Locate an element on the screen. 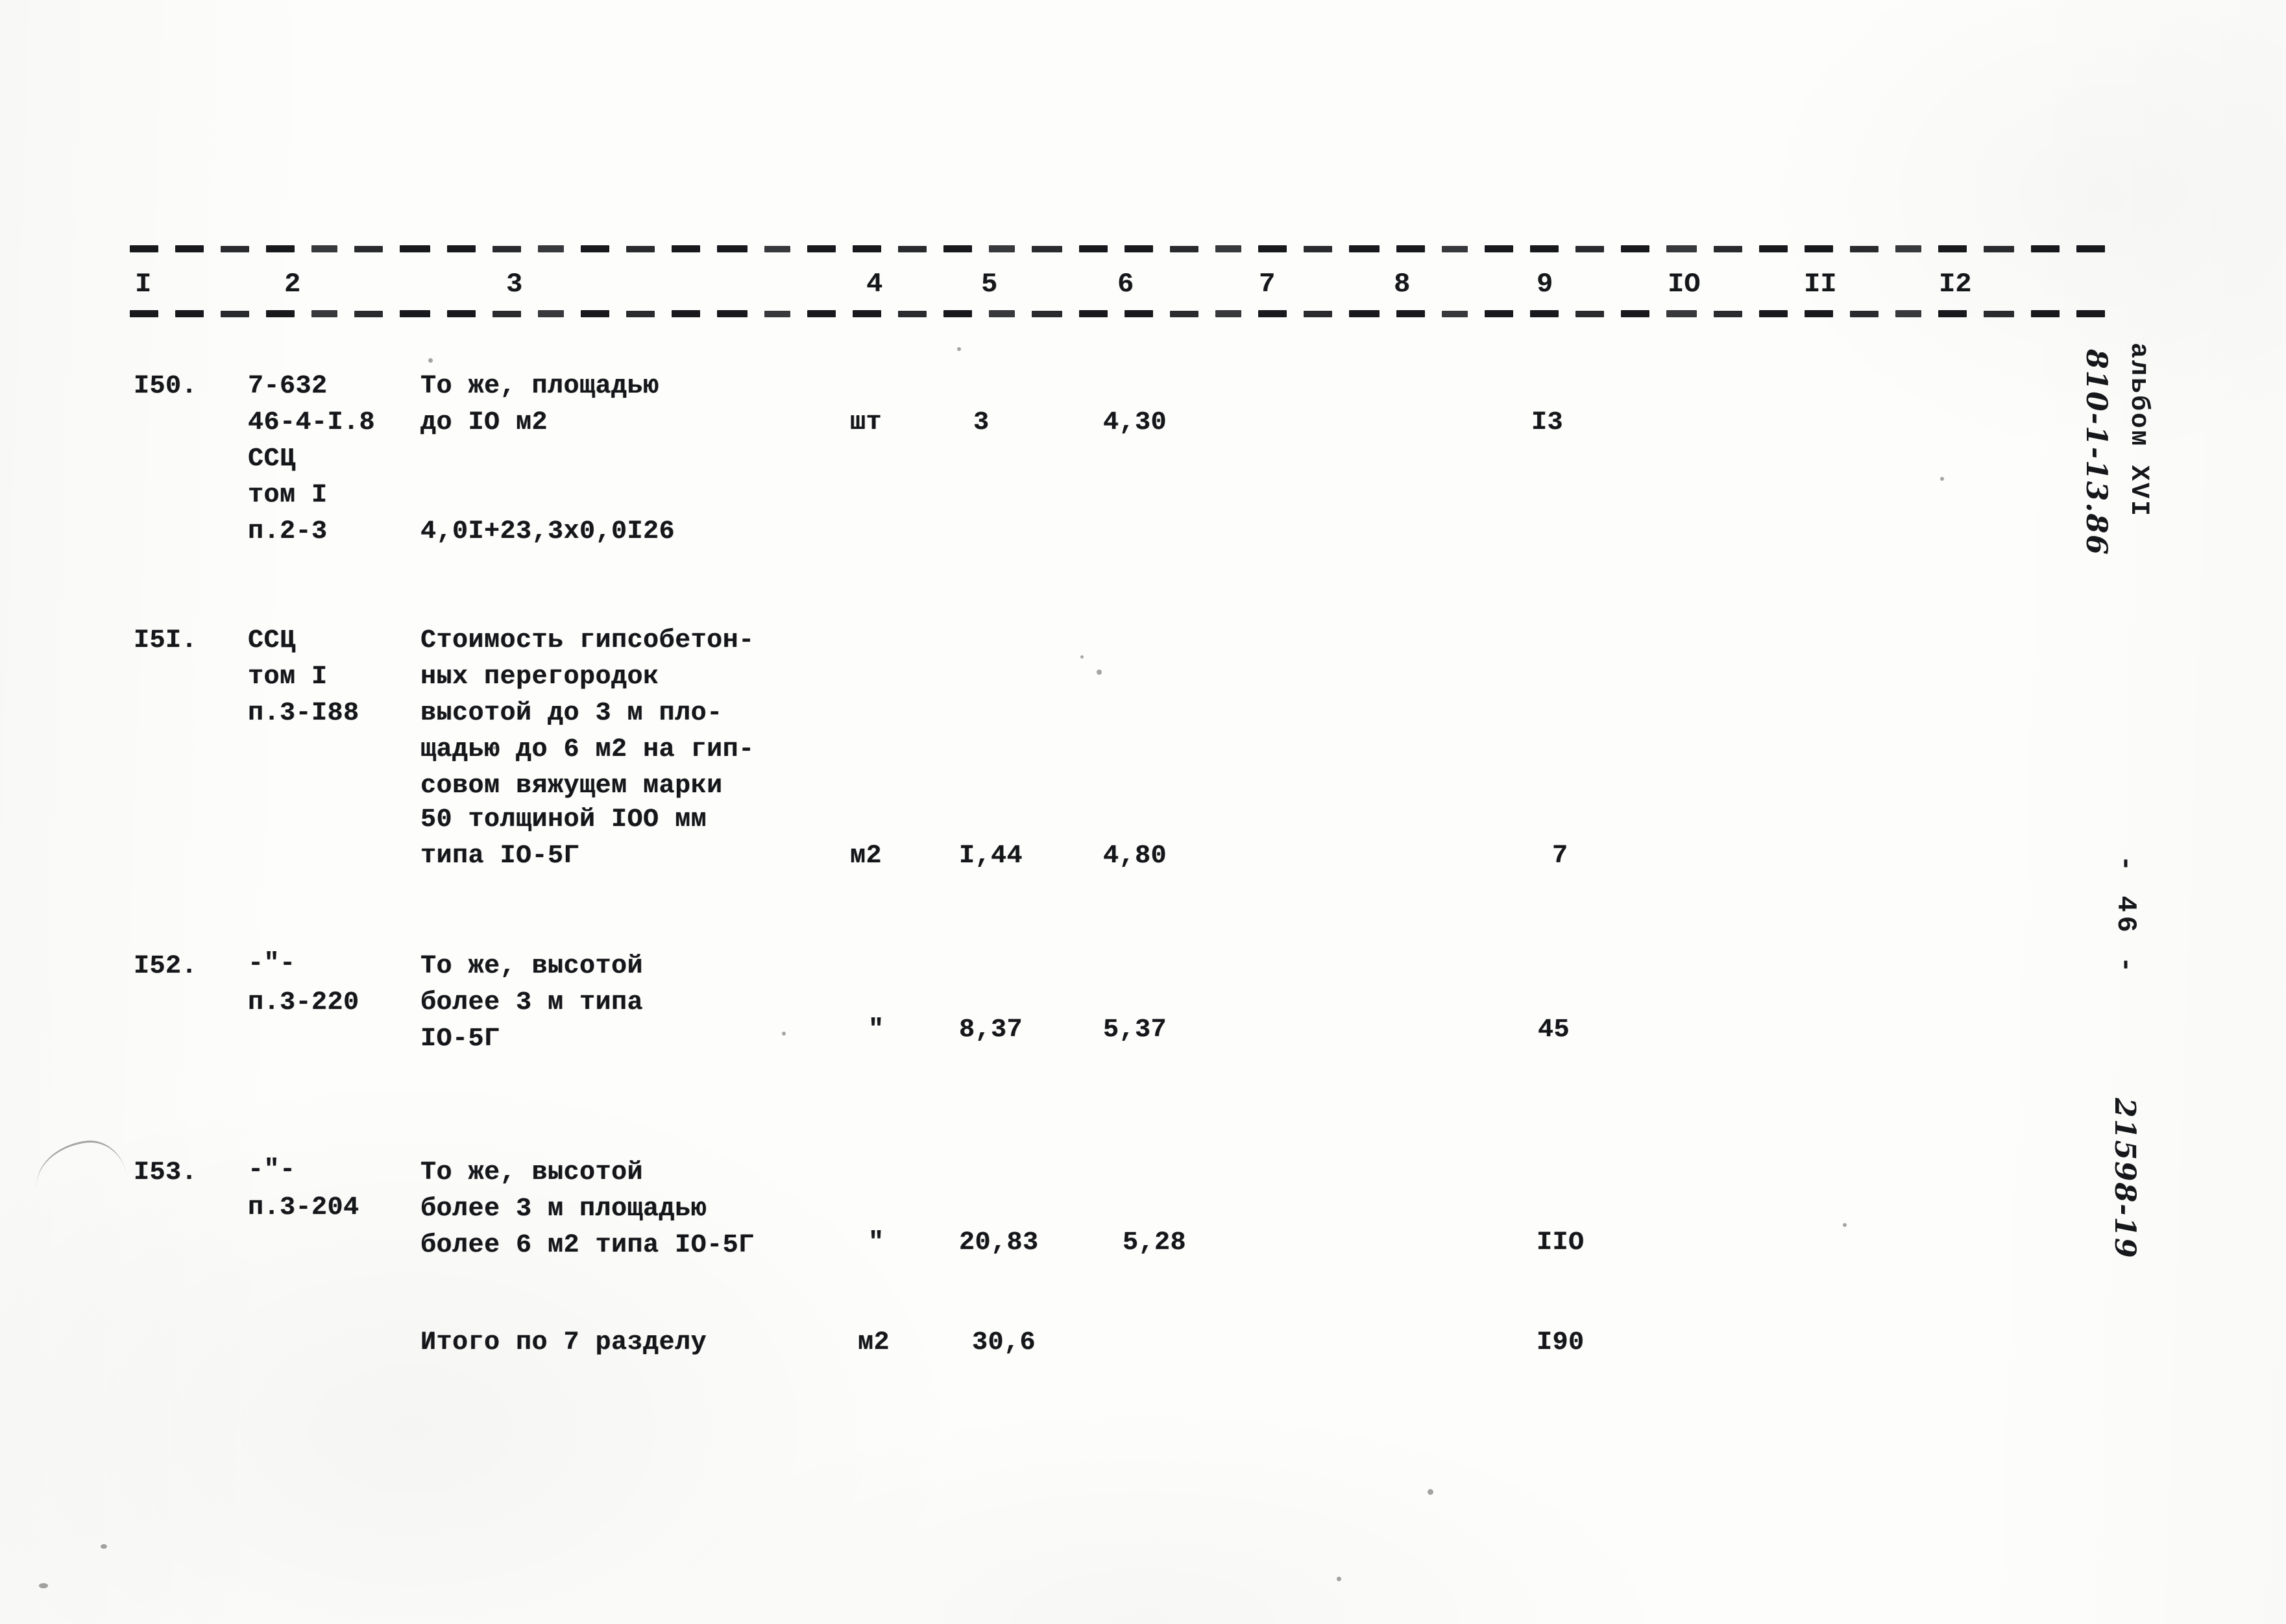 The image size is (2286, 1624). row-code-line: п.3-204 is located at coordinates (303, 1207).